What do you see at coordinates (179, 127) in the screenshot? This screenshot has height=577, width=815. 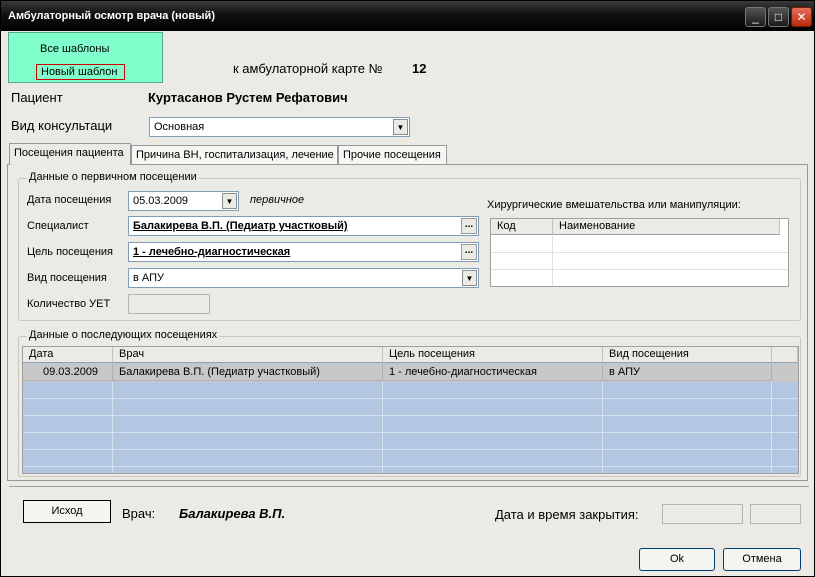 I see `consultation-value: Основная` at bounding box center [179, 127].